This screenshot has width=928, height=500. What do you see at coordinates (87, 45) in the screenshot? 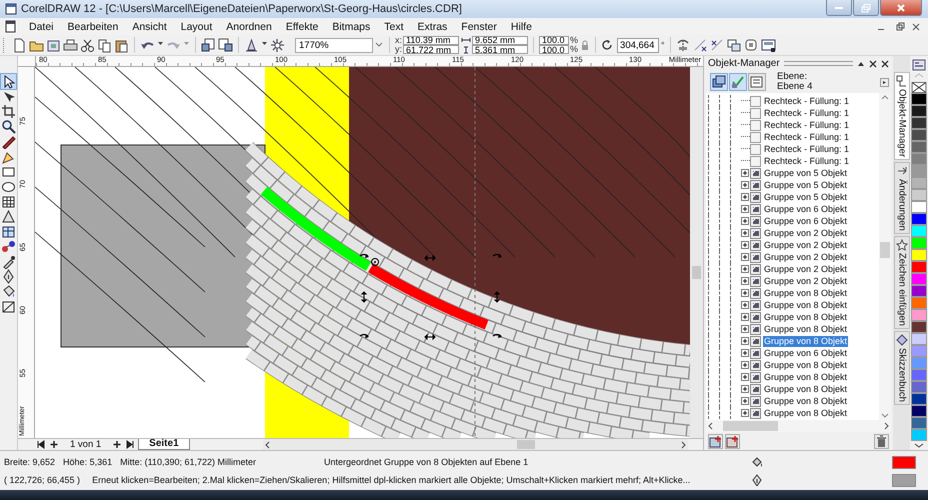
I see `scissors-icon` at bounding box center [87, 45].